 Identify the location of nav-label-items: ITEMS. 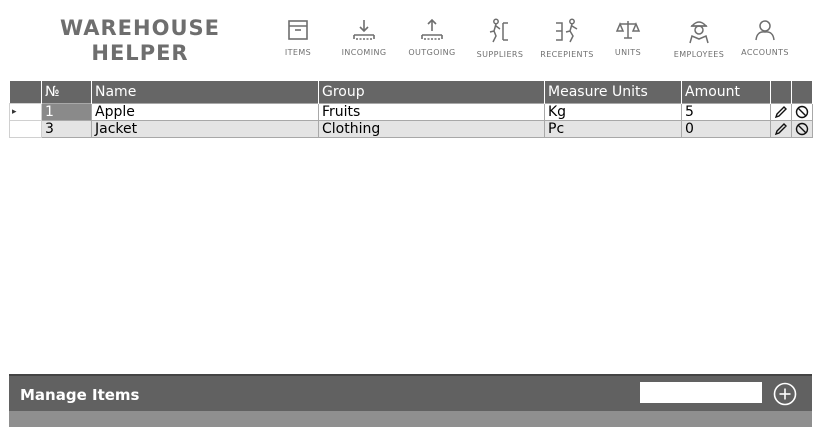
(298, 52).